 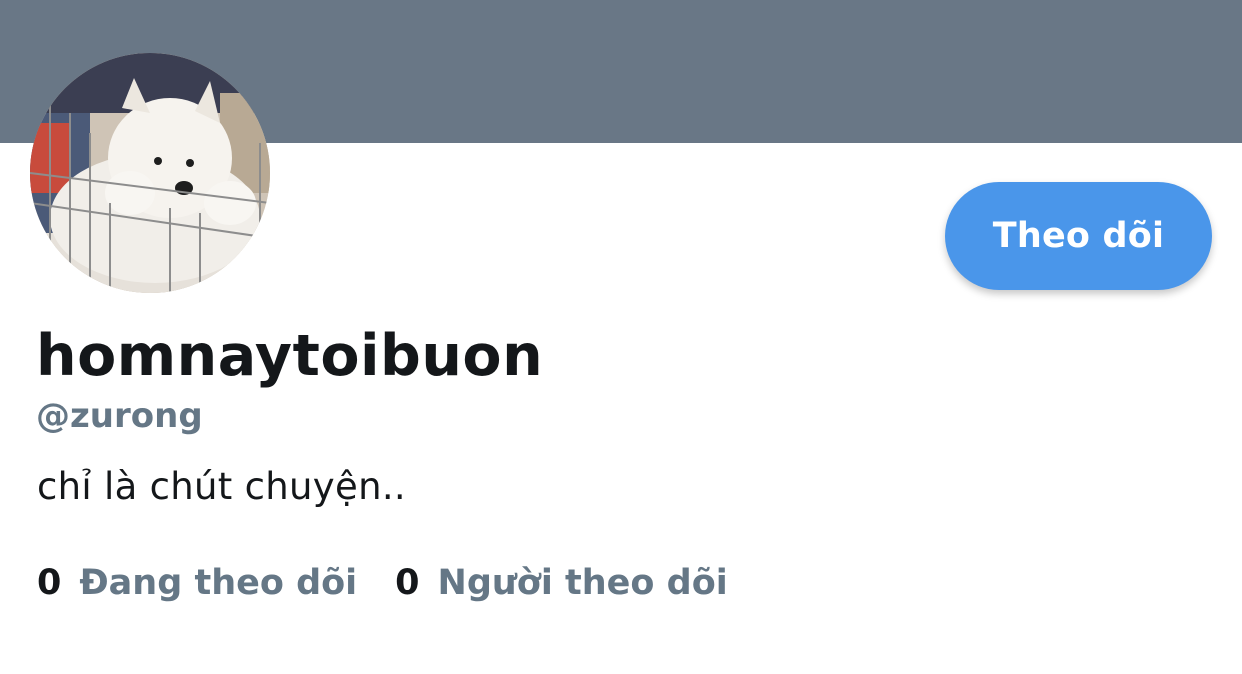 I want to click on followers-count: 0, so click(x=407, y=583).